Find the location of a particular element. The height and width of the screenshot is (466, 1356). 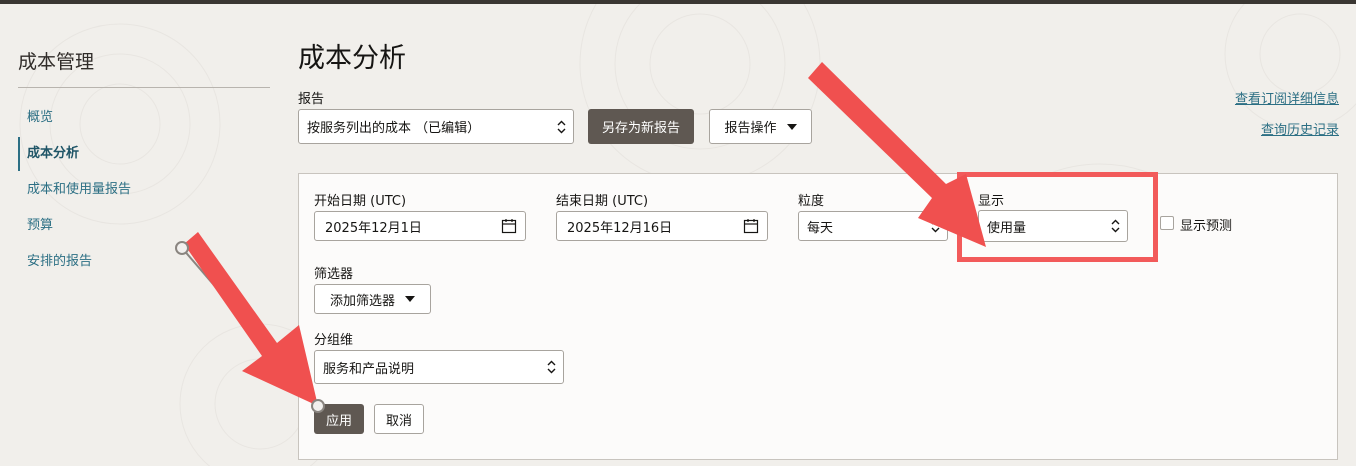

page-title: 成本分析 is located at coordinates (352, 58).